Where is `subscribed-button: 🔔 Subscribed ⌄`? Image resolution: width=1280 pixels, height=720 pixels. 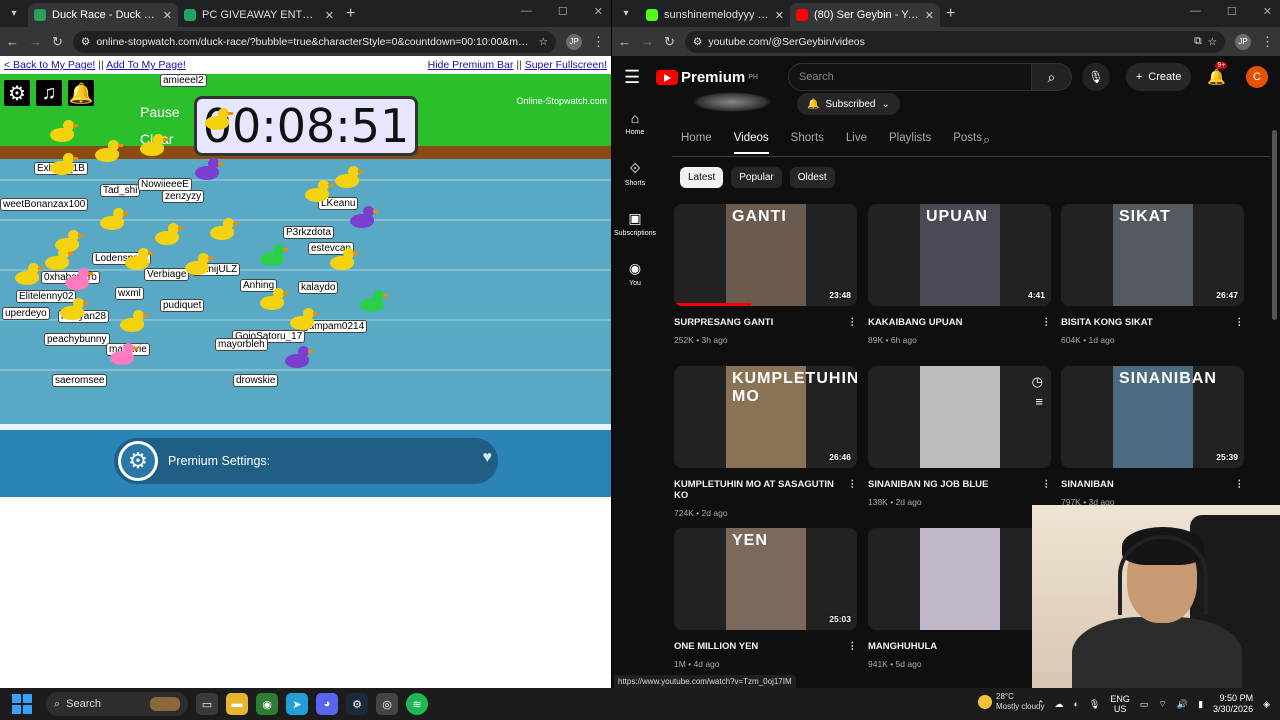
subscribed-button: 🔔 Subscribed ⌄ is located at coordinates (848, 104).